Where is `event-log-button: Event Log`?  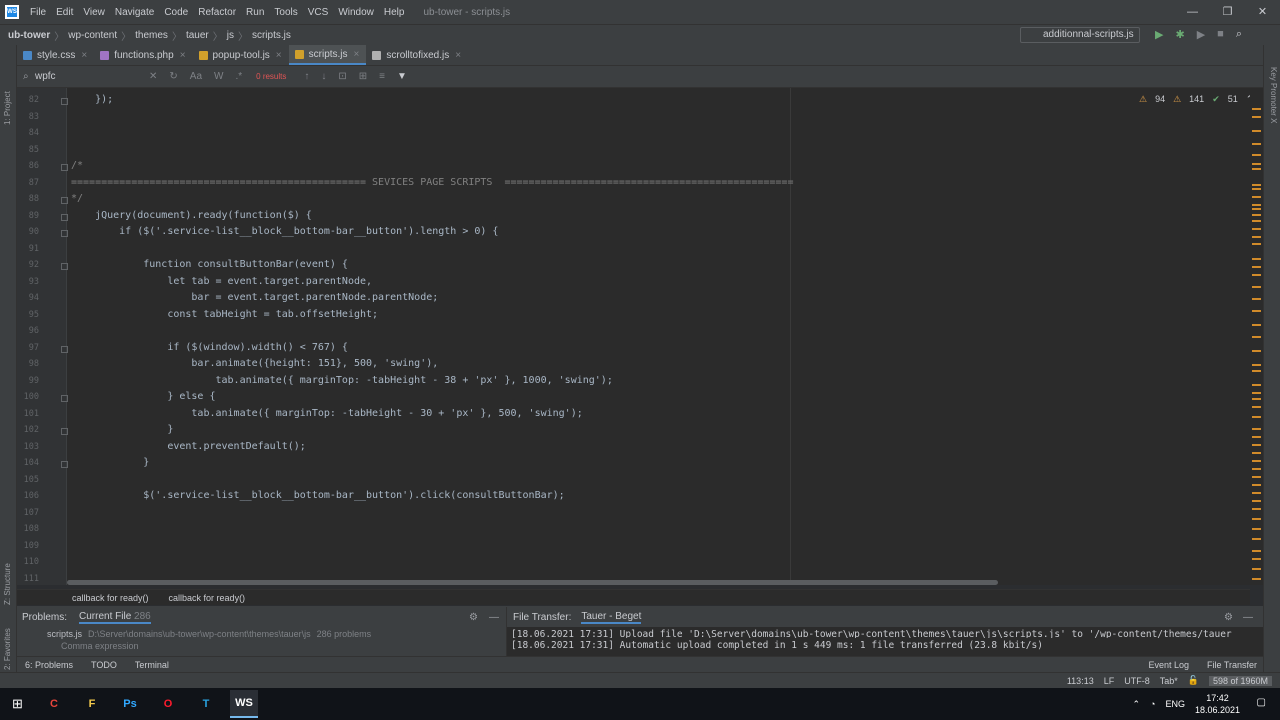 event-log-button: Event Log is located at coordinates (1168, 665).